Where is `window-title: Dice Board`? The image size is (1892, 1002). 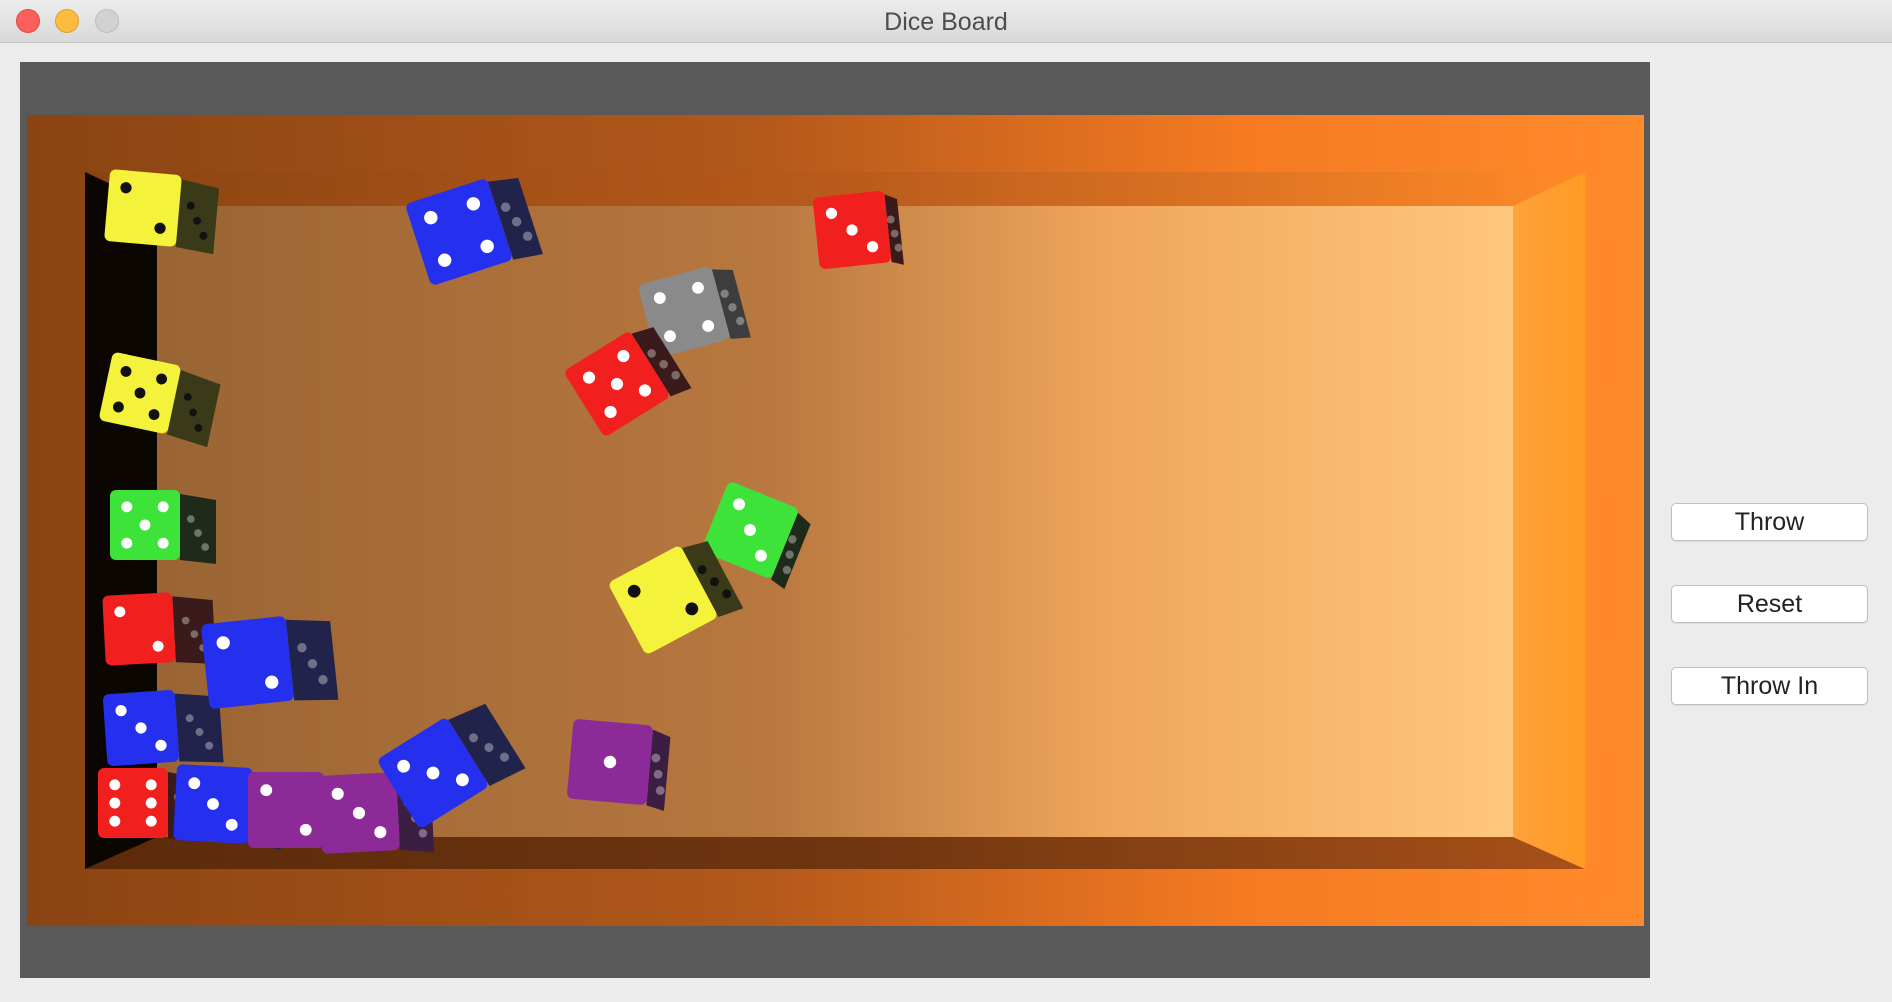
window-title: Dice Board is located at coordinates (946, 22).